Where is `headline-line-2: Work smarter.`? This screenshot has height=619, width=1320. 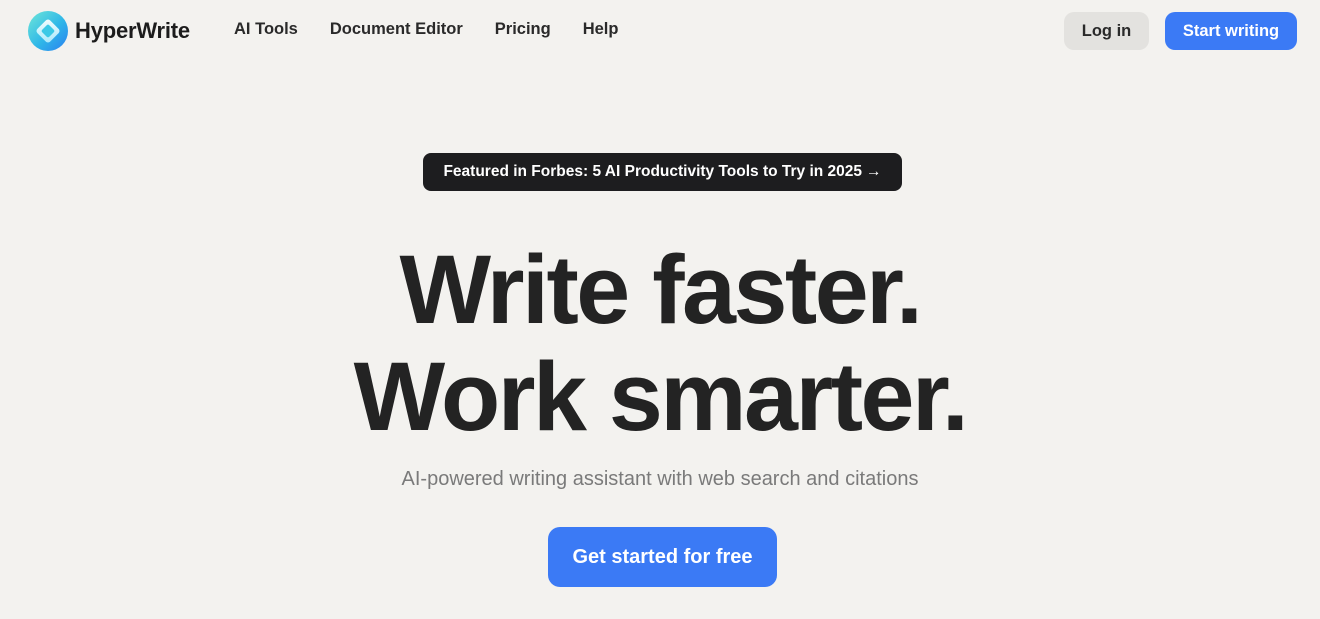
headline-line-2: Work smarter. is located at coordinates (661, 396).